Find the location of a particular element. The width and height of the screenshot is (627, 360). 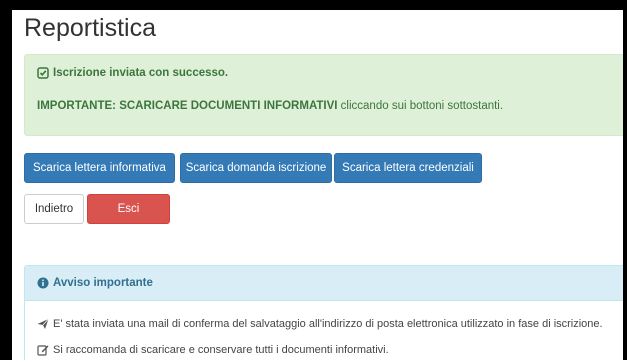

back-button: Indietro is located at coordinates (54, 209).